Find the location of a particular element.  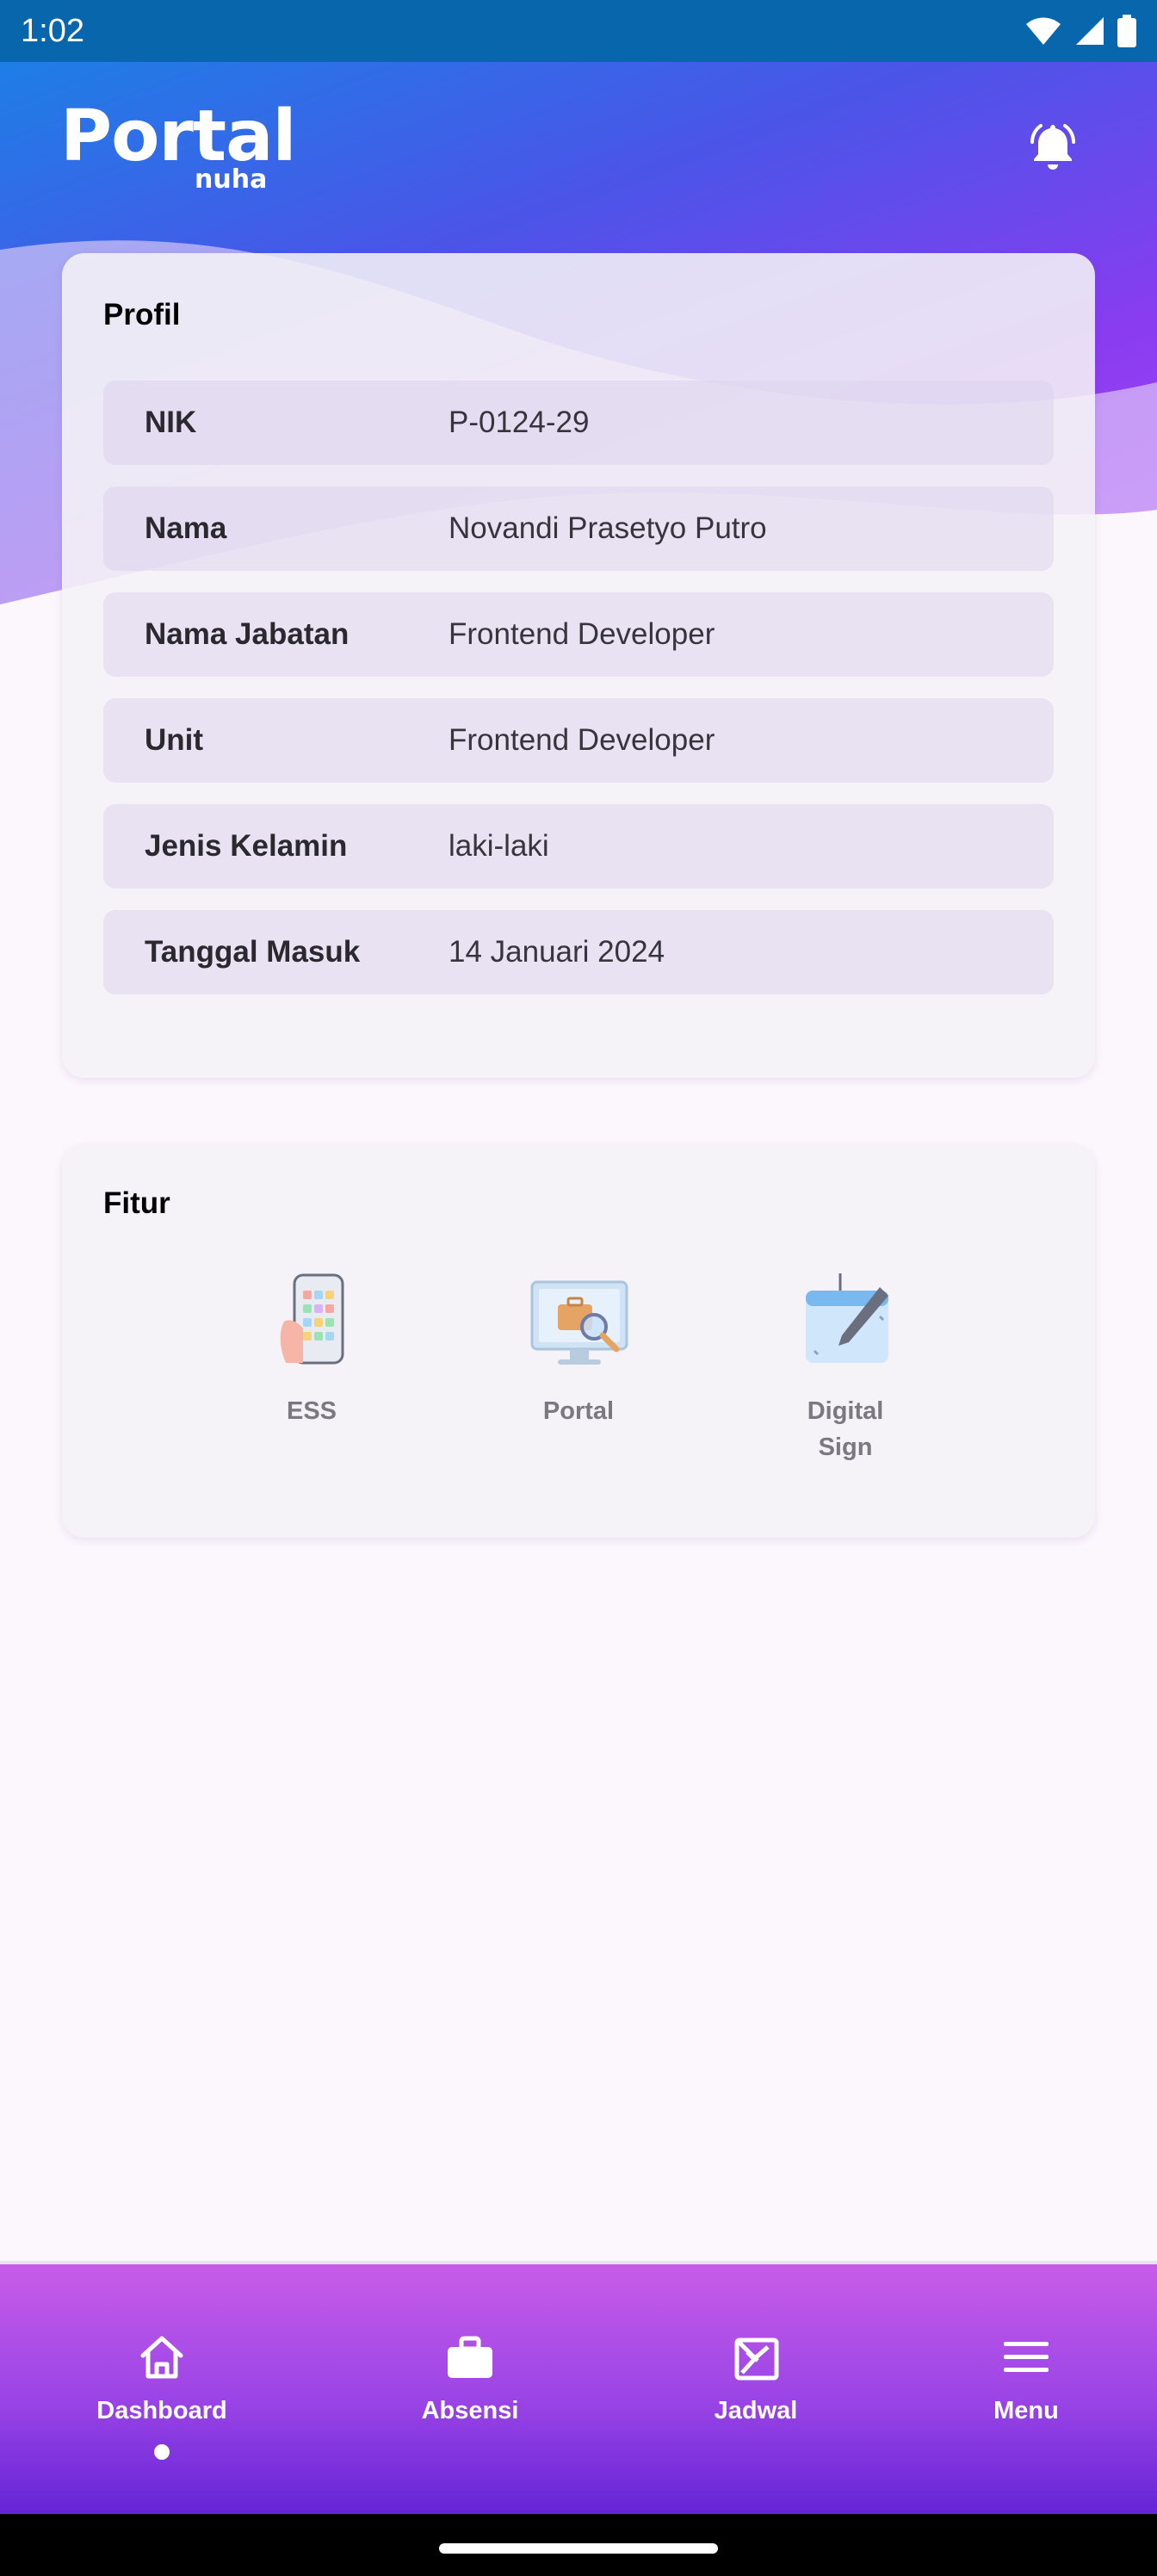

row-value: Novandi Prasetyo Putro is located at coordinates (608, 528).